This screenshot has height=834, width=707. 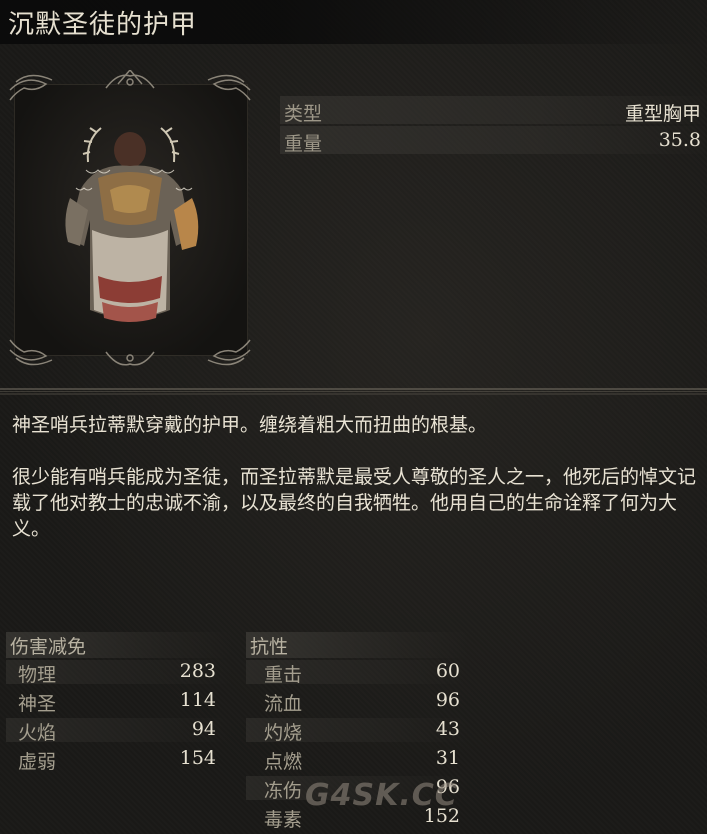 I want to click on stat-value: 94, so click(x=203, y=729).